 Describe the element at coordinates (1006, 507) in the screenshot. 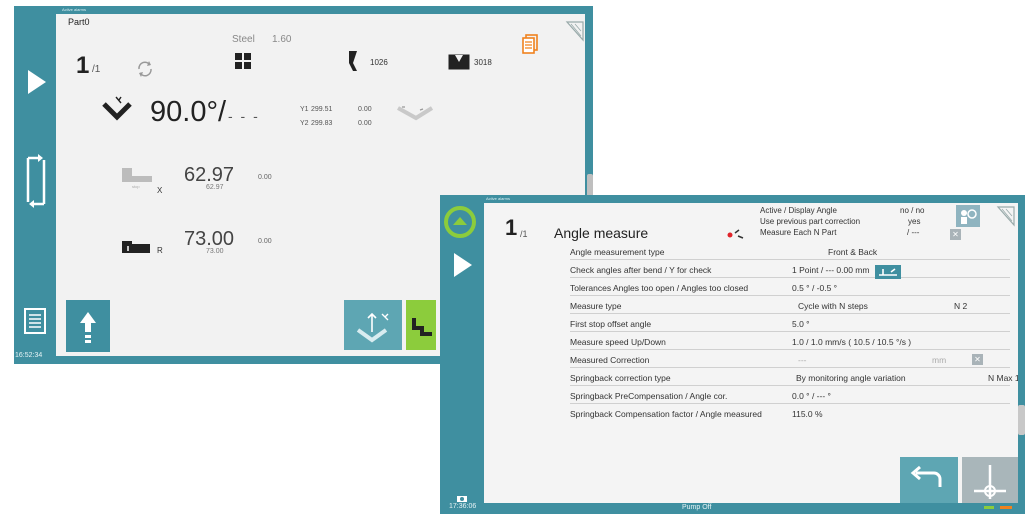

I see `status-indicator-orange` at that location.